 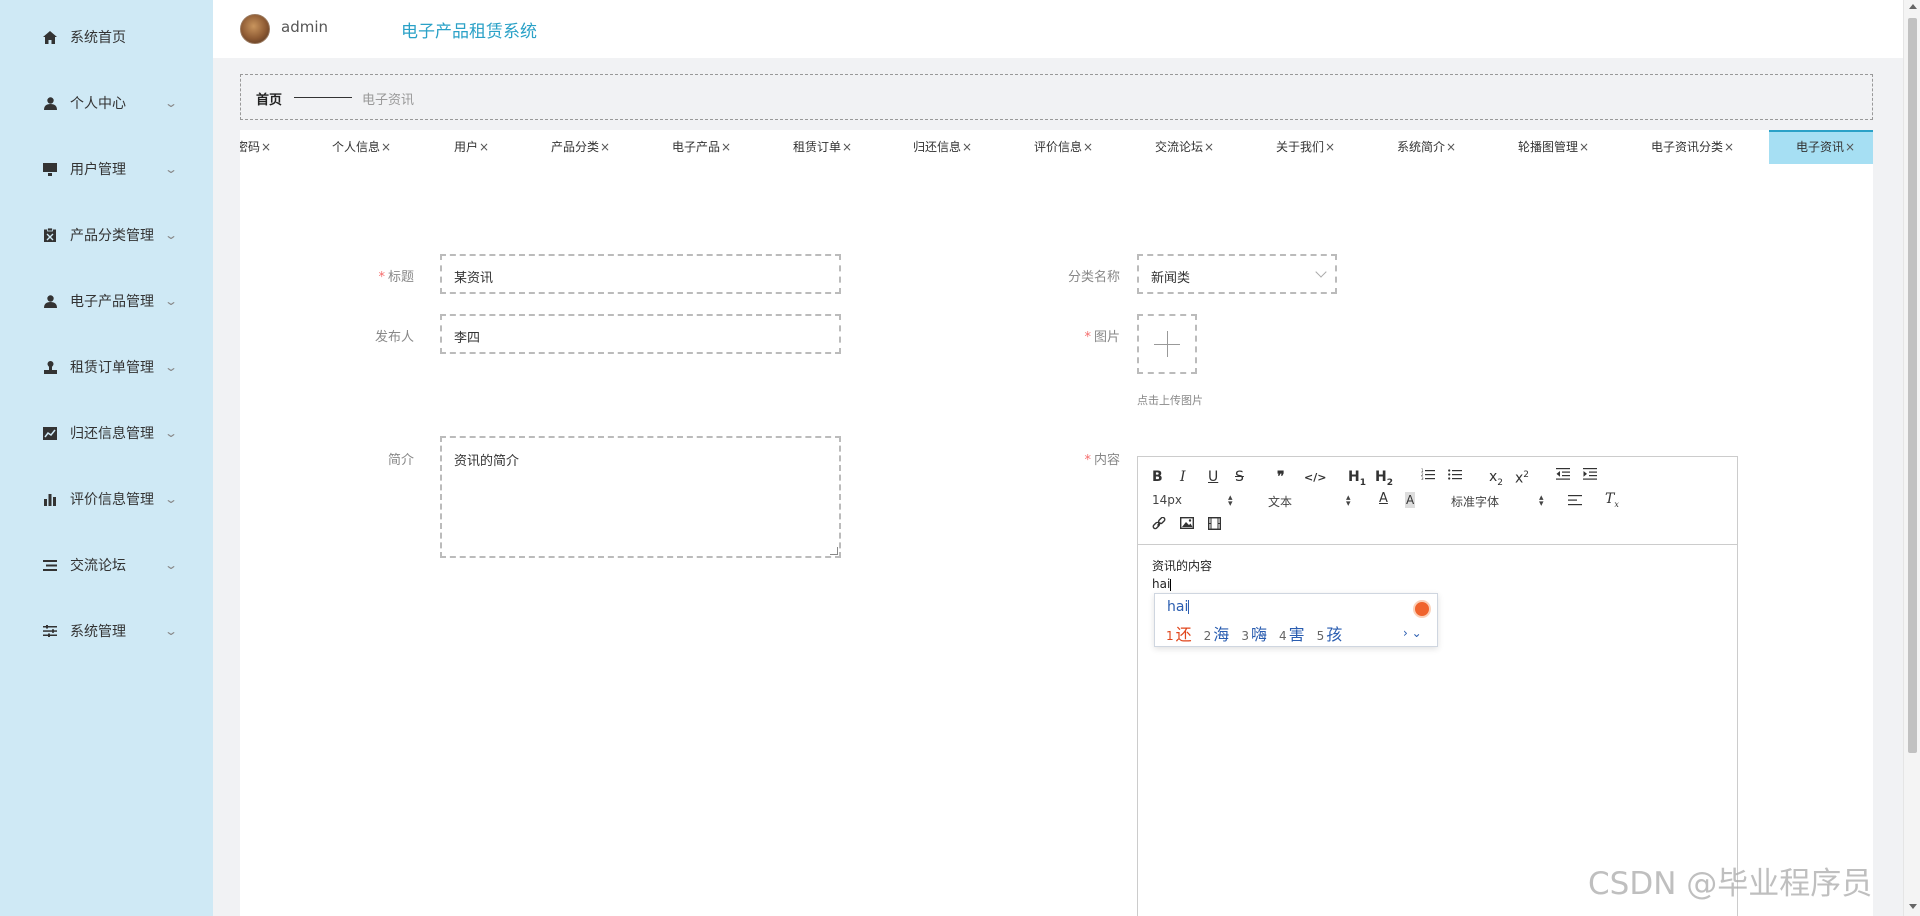 I want to click on font-color-button: A, so click(x=1383, y=499).